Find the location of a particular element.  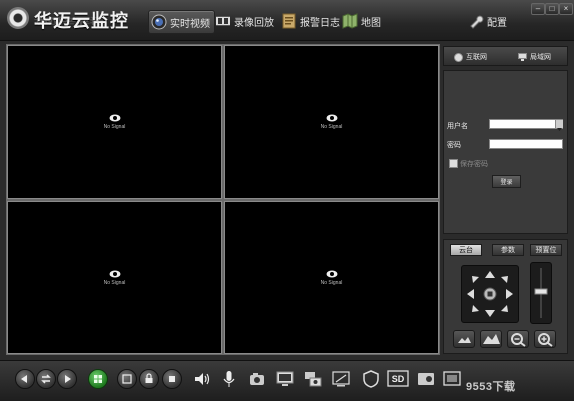

remember-password-label: 保存密码 is located at coordinates (474, 164).